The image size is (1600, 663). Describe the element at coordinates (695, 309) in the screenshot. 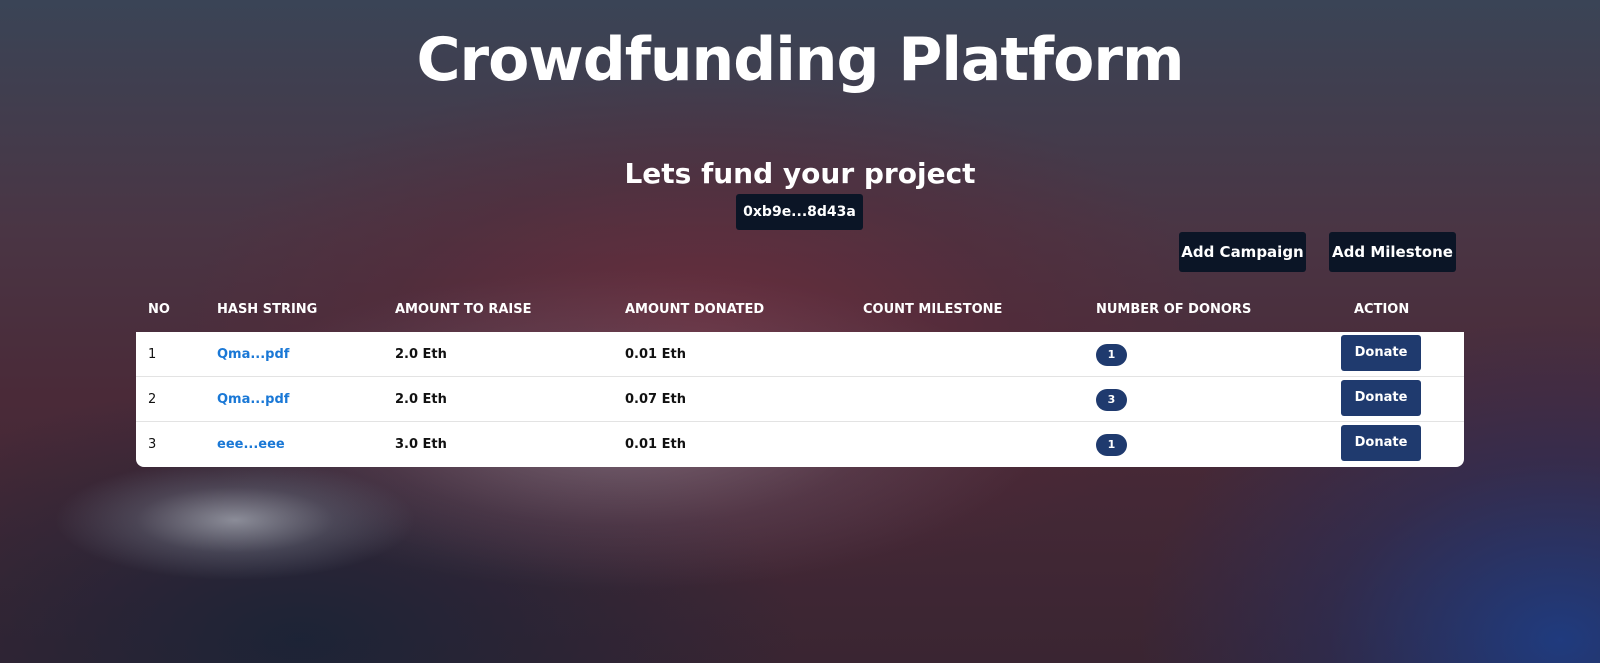

I see `column-header-amount-donated: AMOUNT DONATED` at that location.